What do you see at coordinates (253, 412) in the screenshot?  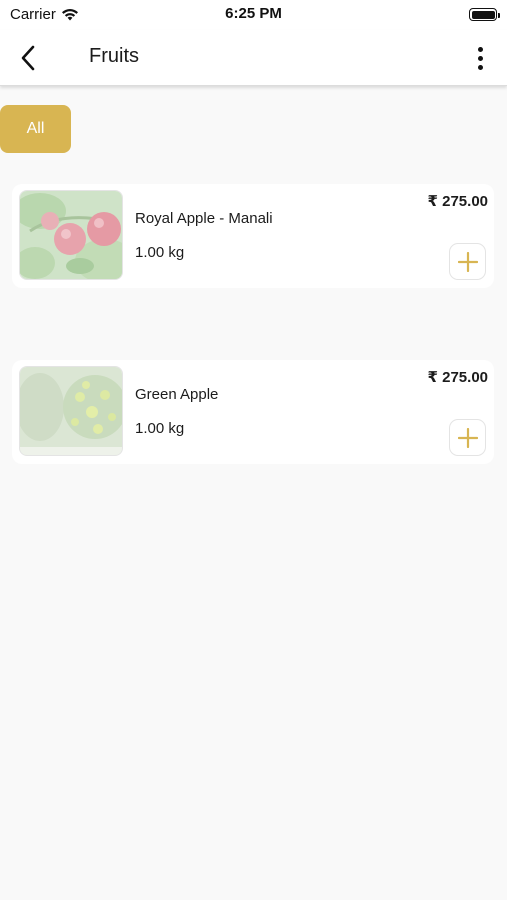 I see `product-card: Green Apple 1.00 kg ₹ 275.00` at bounding box center [253, 412].